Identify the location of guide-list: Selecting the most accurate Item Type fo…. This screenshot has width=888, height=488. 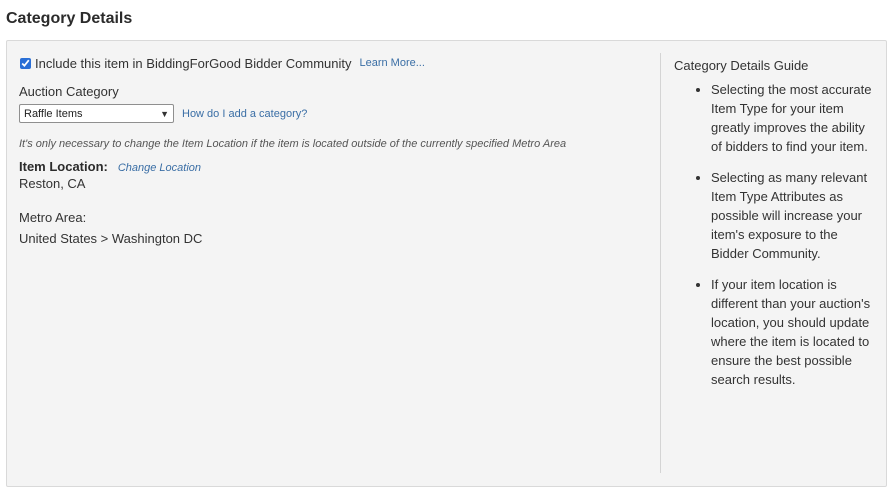
(774, 234).